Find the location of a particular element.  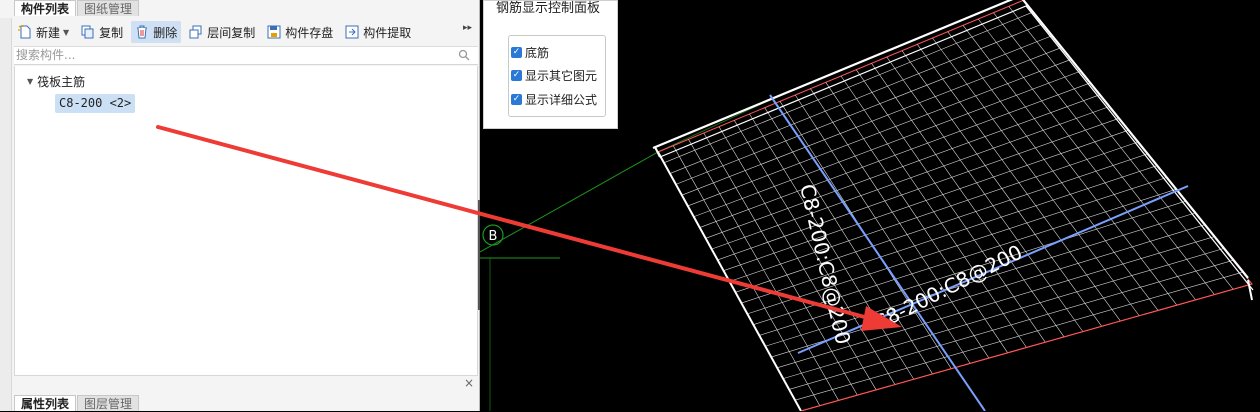

copy-button: 复制 is located at coordinates (102, 32).